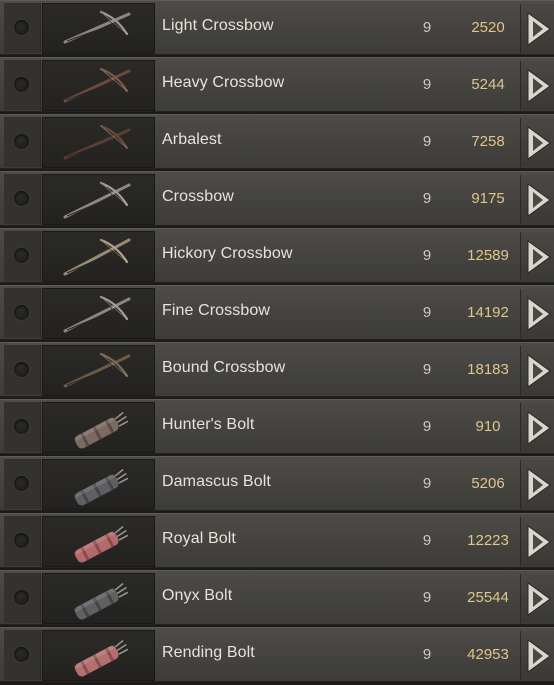 The height and width of the screenshot is (685, 554). What do you see at coordinates (488, 312) in the screenshot?
I see `item-price: 14192` at bounding box center [488, 312].